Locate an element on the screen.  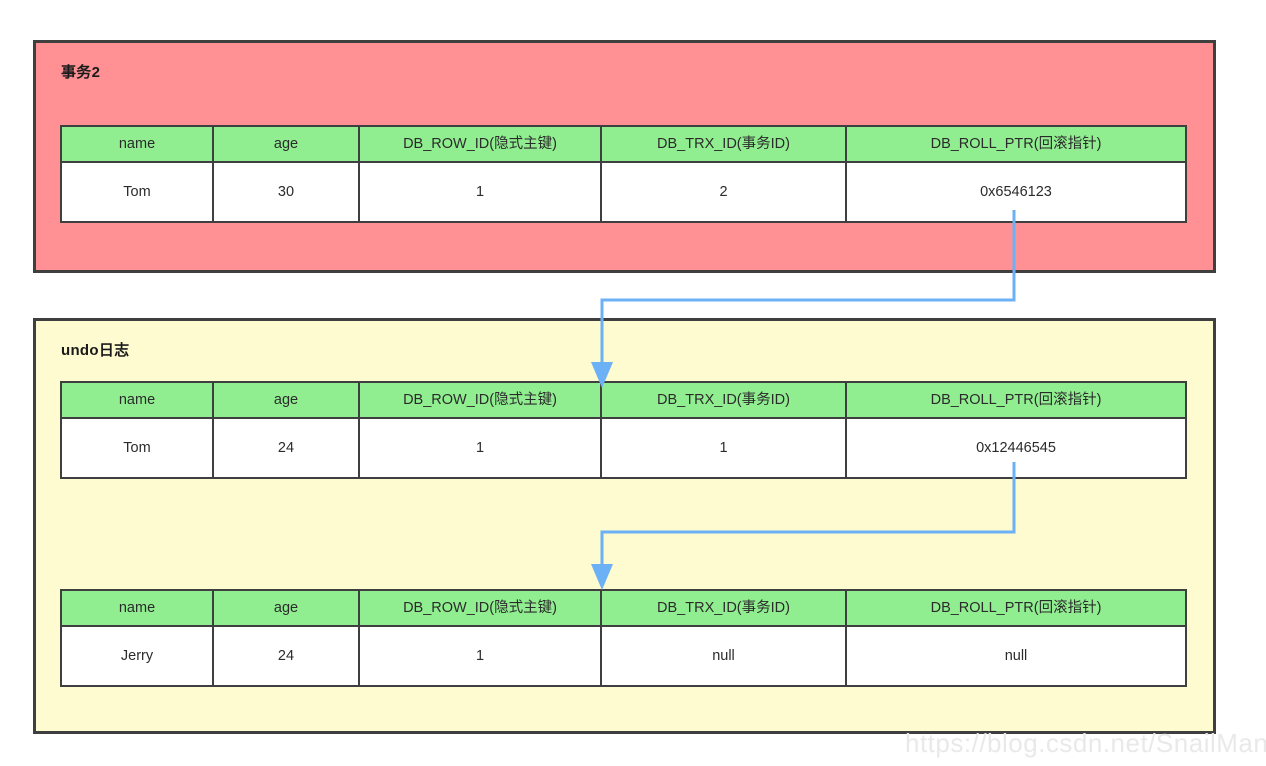
table-row: Jerry 24 1 null null is located at coordinates (623, 656).